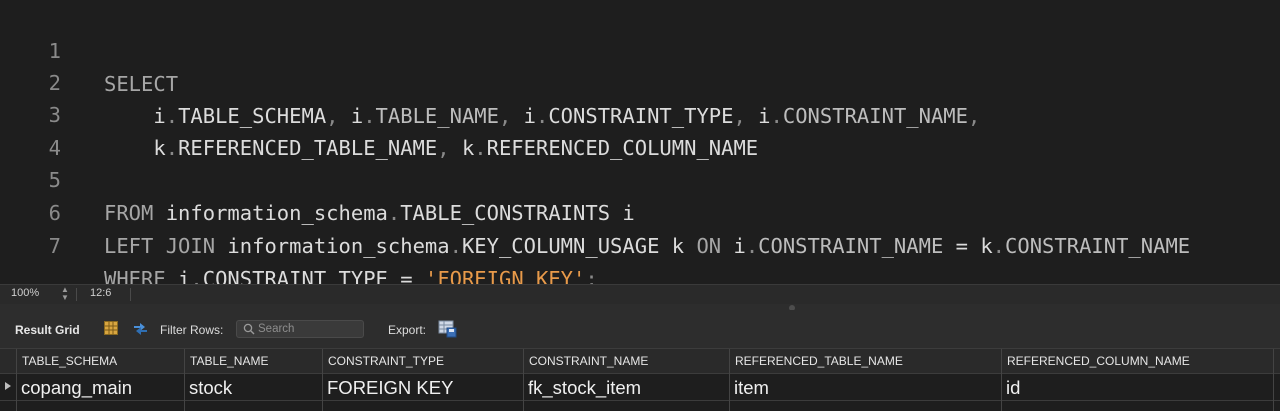 The height and width of the screenshot is (411, 1280). Describe the element at coordinates (579, 246) in the screenshot. I see `code-token: KEY_COLUMN_USAGE k` at that location.